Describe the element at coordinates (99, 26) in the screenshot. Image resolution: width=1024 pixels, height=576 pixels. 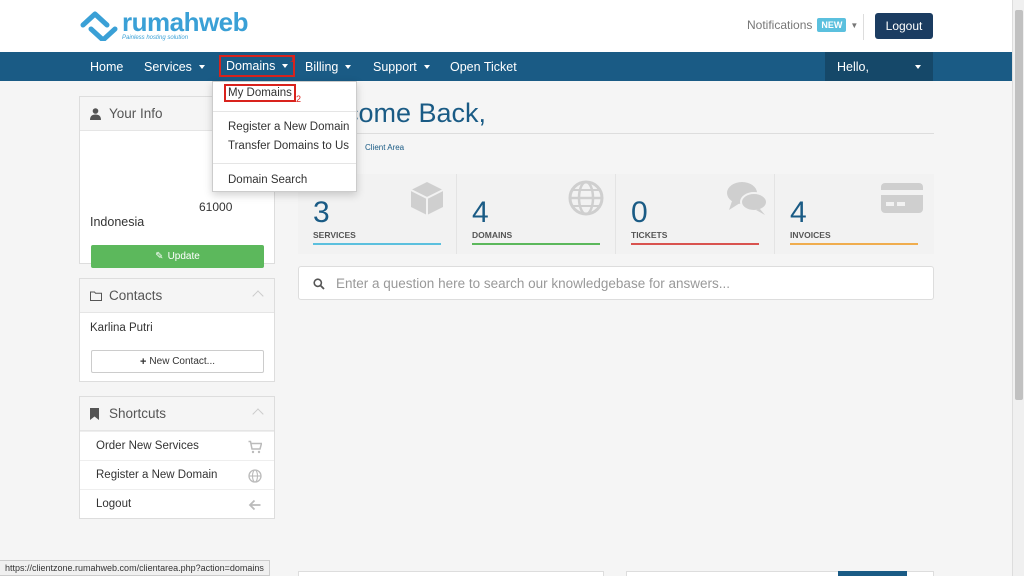
I see `logo-mark-icon` at that location.